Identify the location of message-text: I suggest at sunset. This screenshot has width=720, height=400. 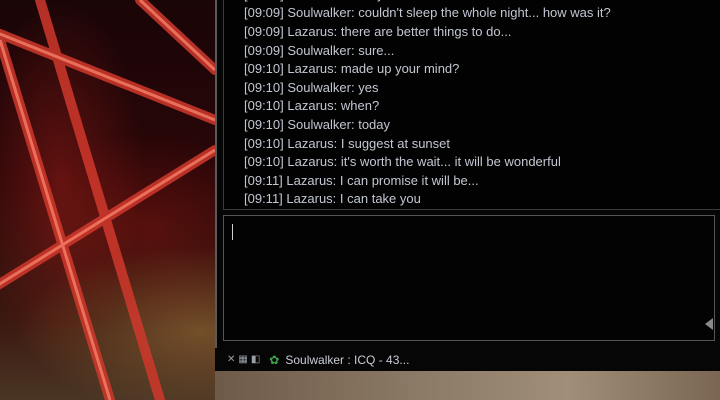
(395, 143).